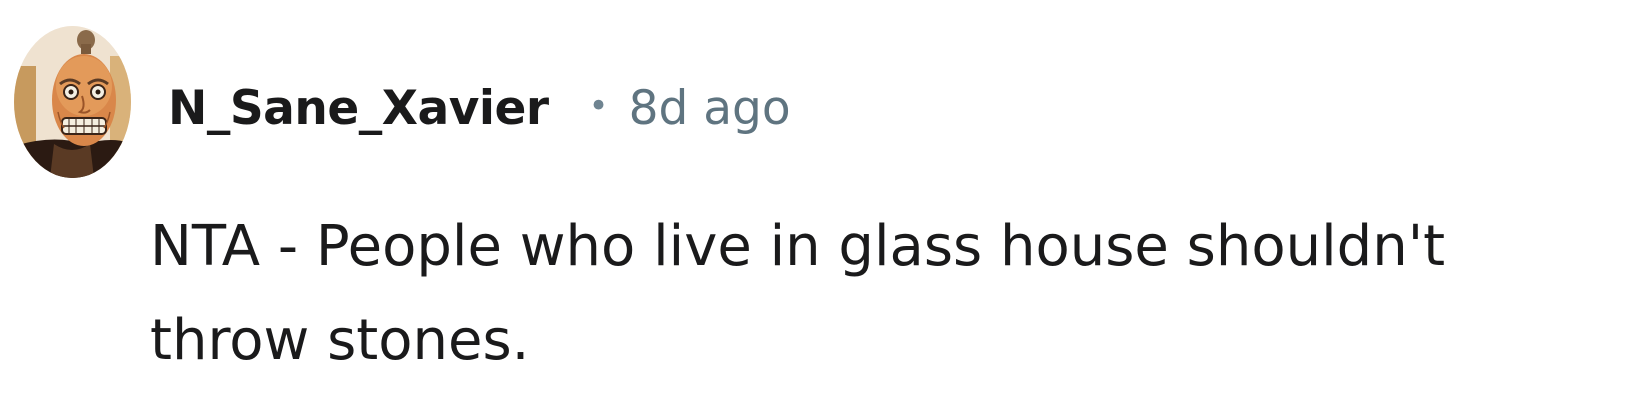 This screenshot has width=1644, height=419. I want to click on comment-header: N_Sane_Xavier • 8d ago, so click(479, 108).